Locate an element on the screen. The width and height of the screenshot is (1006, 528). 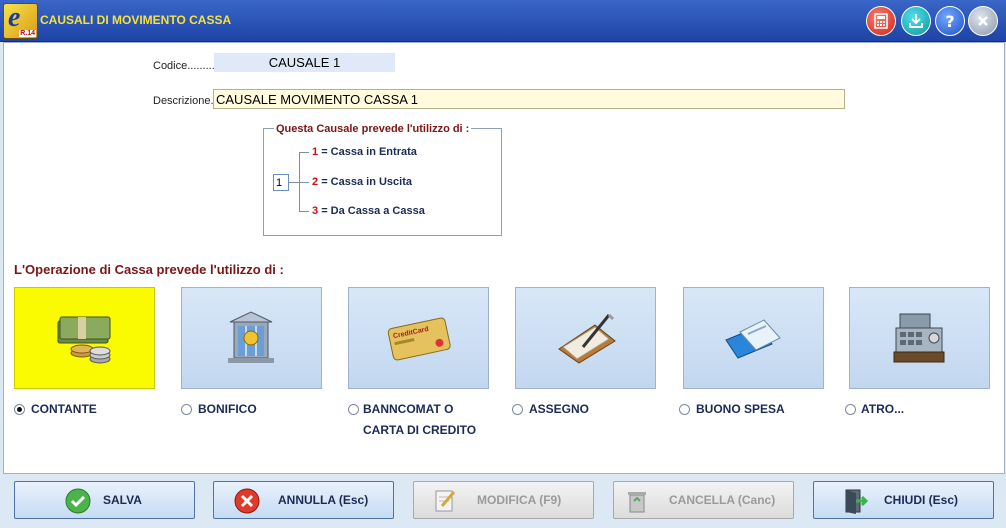
payment-radio-carta is located at coordinates (353, 409).